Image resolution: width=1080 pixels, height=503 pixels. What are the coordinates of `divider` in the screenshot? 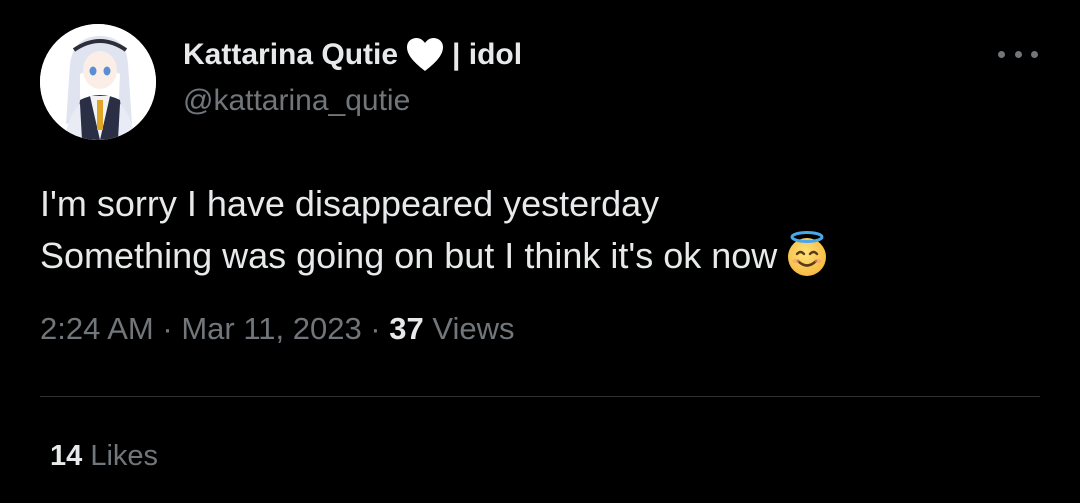 It's located at (540, 396).